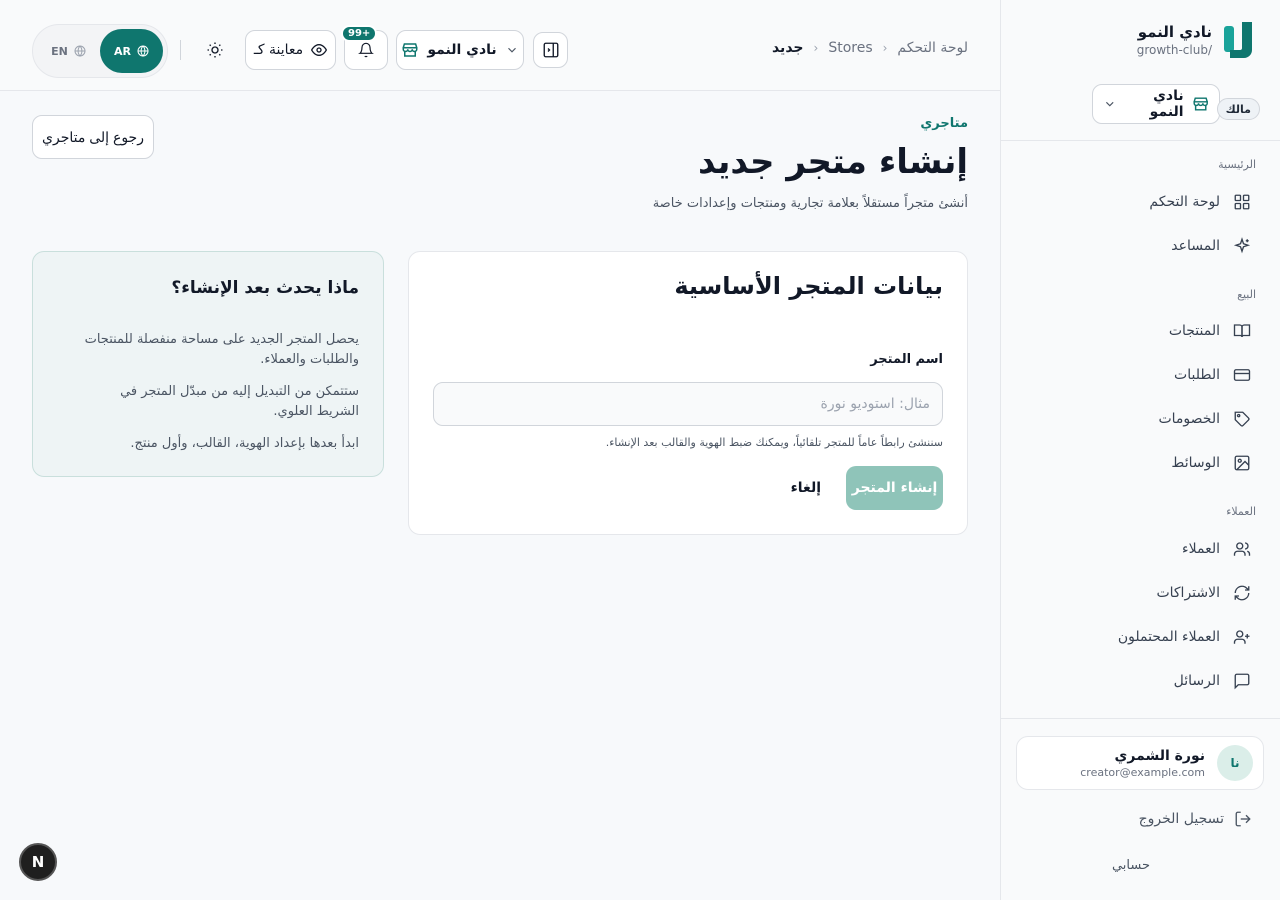 This screenshot has width=1280, height=900. Describe the element at coordinates (1242, 246) in the screenshot. I see `sparkles-icon` at that location.